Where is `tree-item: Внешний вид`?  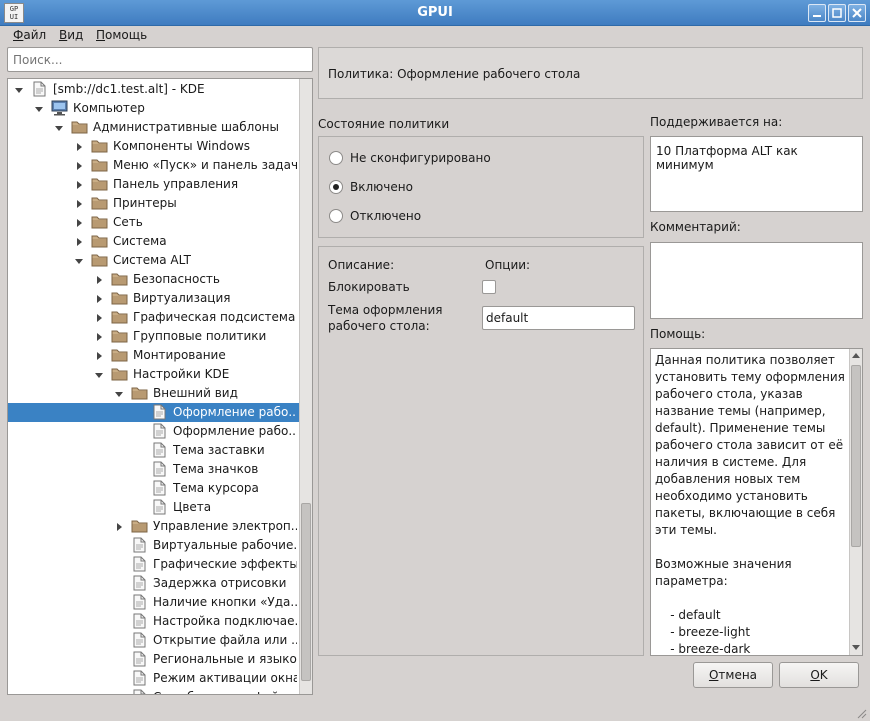 tree-item: Внешний вид is located at coordinates (153, 393).